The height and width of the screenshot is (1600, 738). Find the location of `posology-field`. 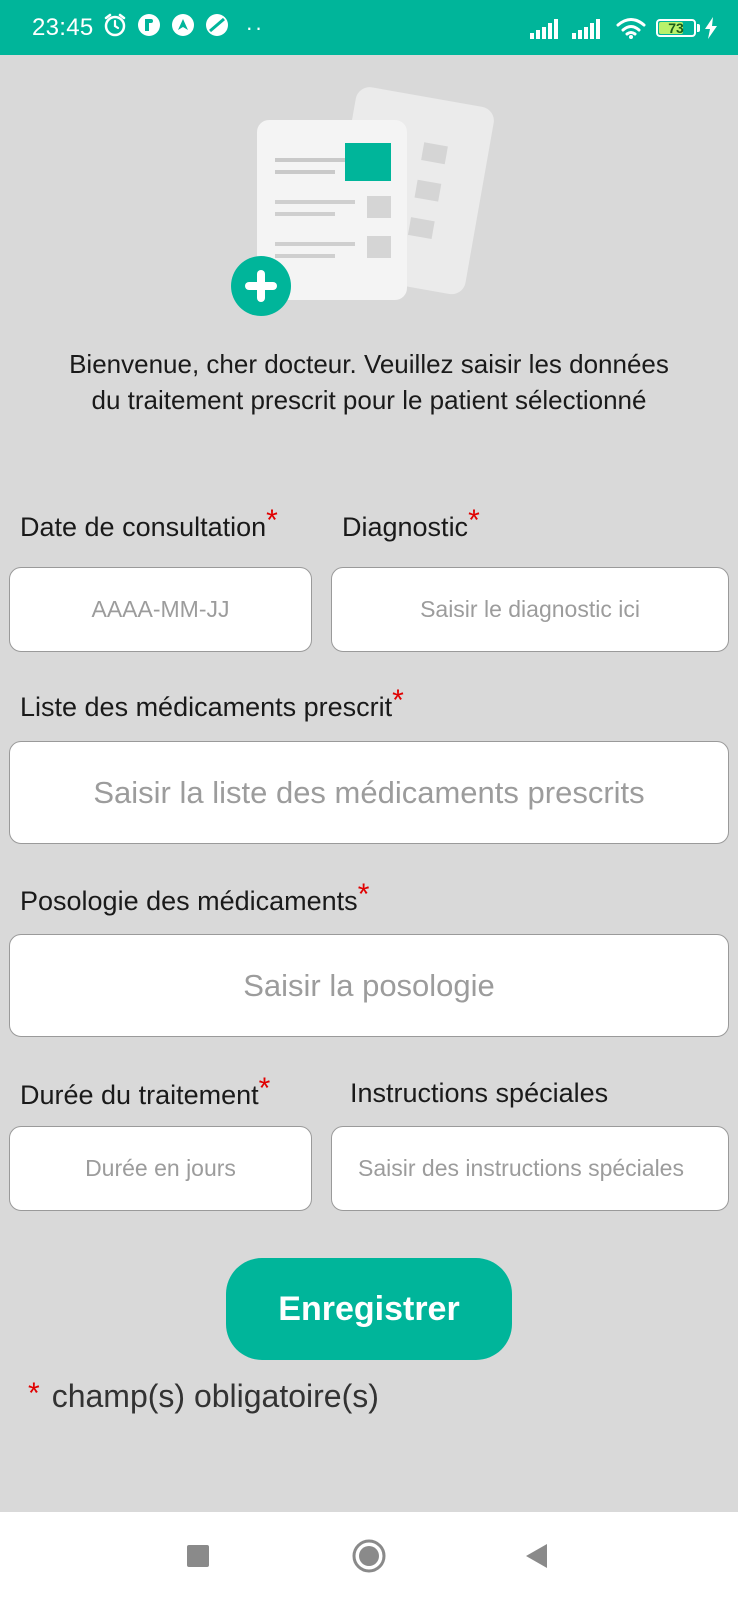

posology-field is located at coordinates (369, 985).